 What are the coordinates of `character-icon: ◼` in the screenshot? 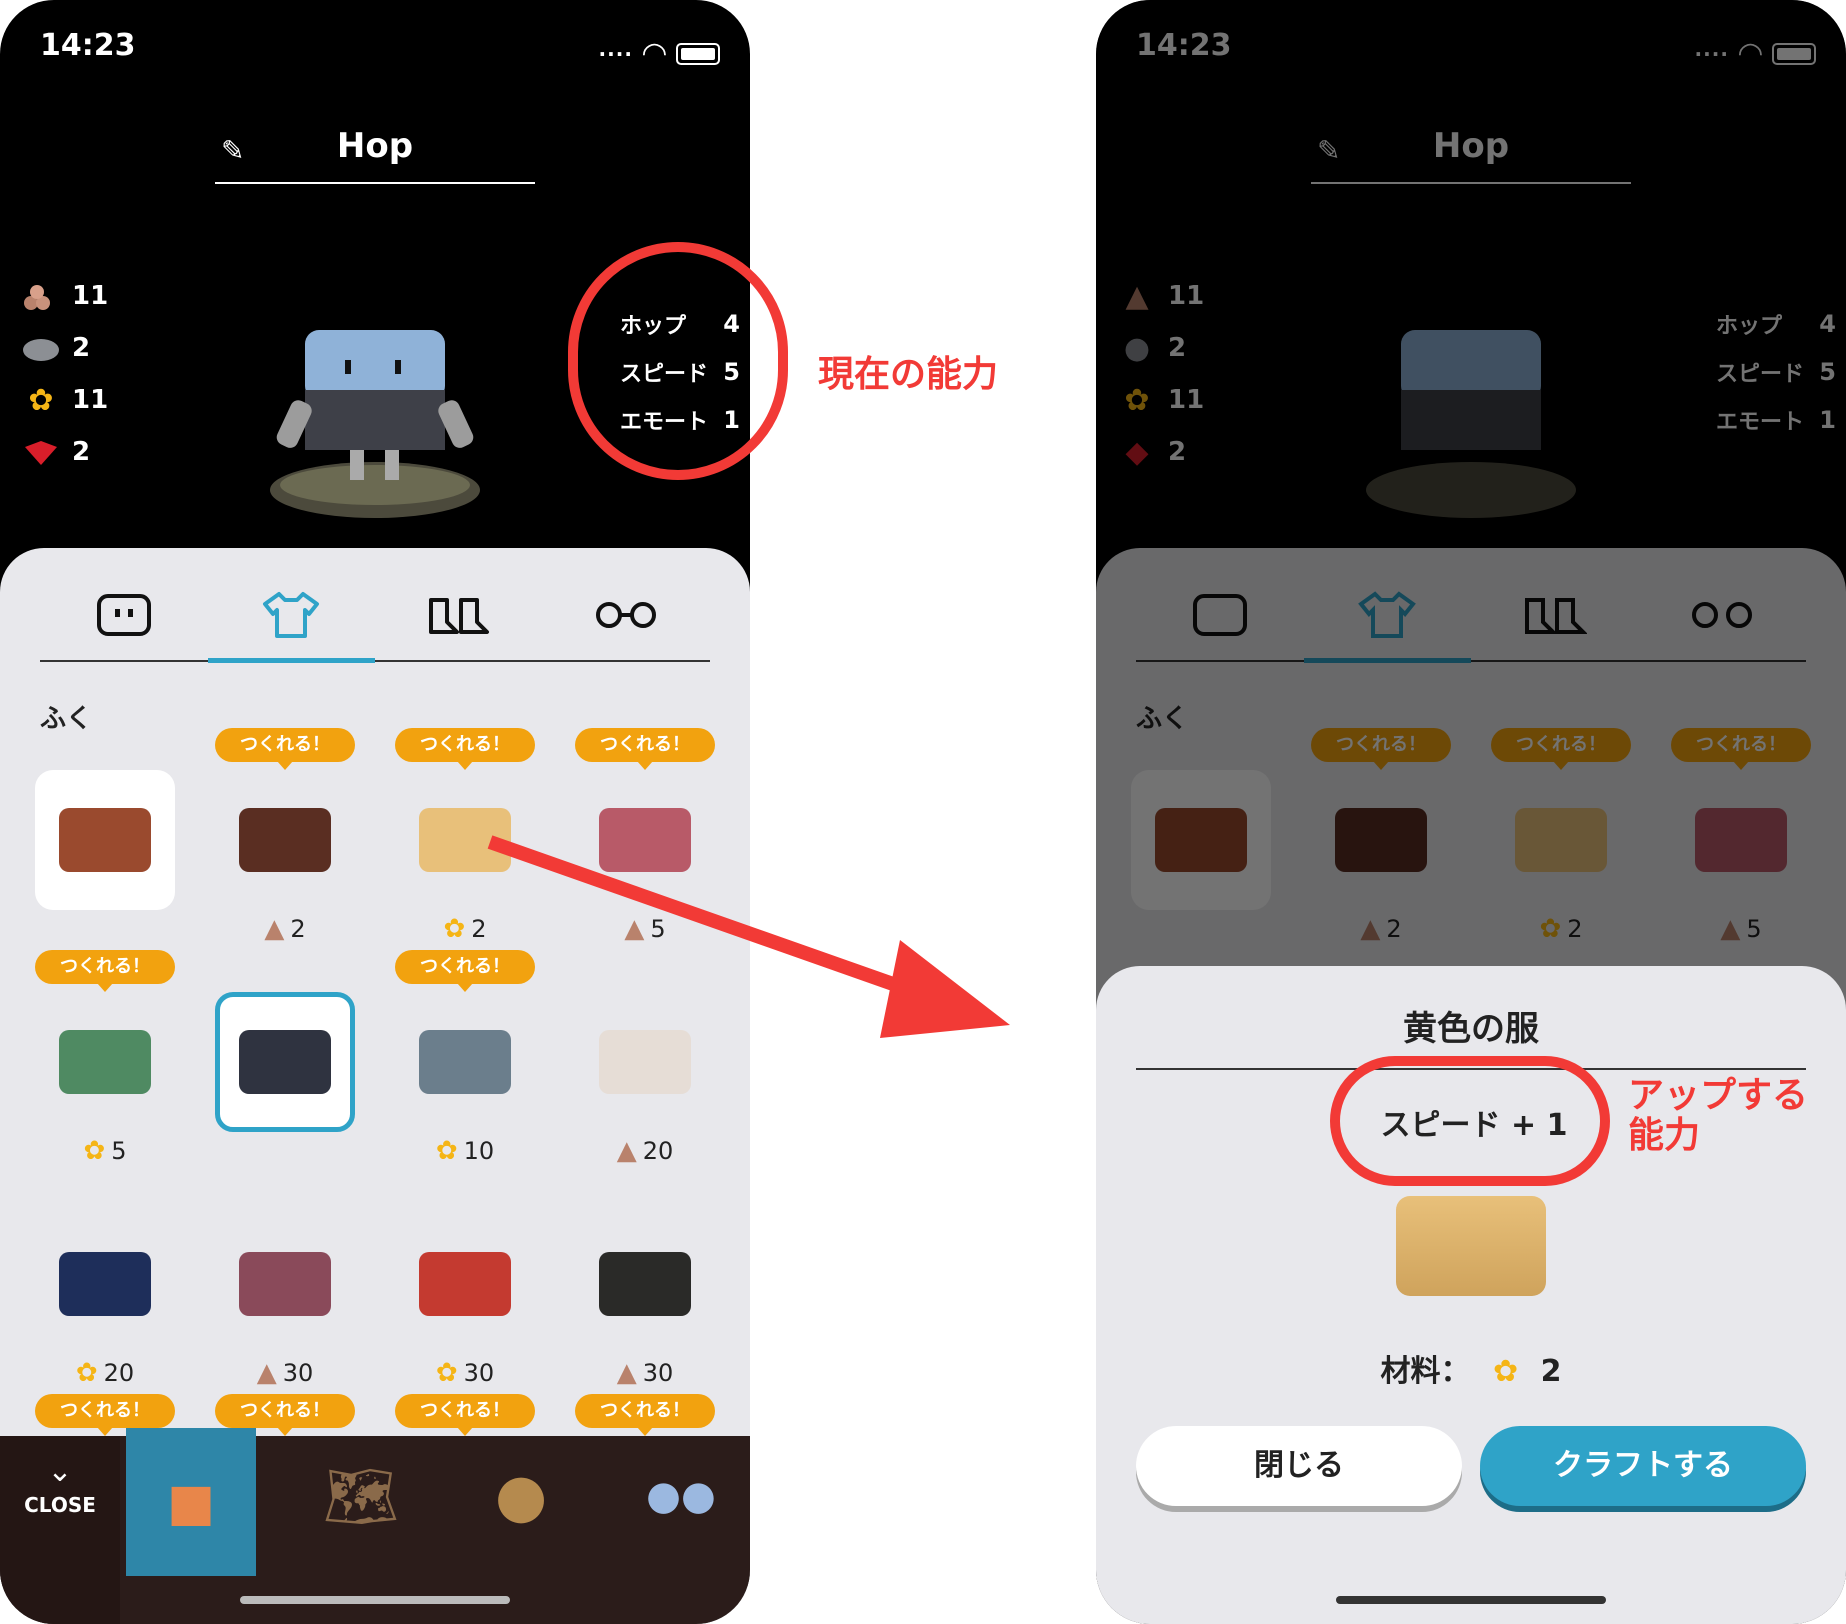 It's located at (191, 1502).